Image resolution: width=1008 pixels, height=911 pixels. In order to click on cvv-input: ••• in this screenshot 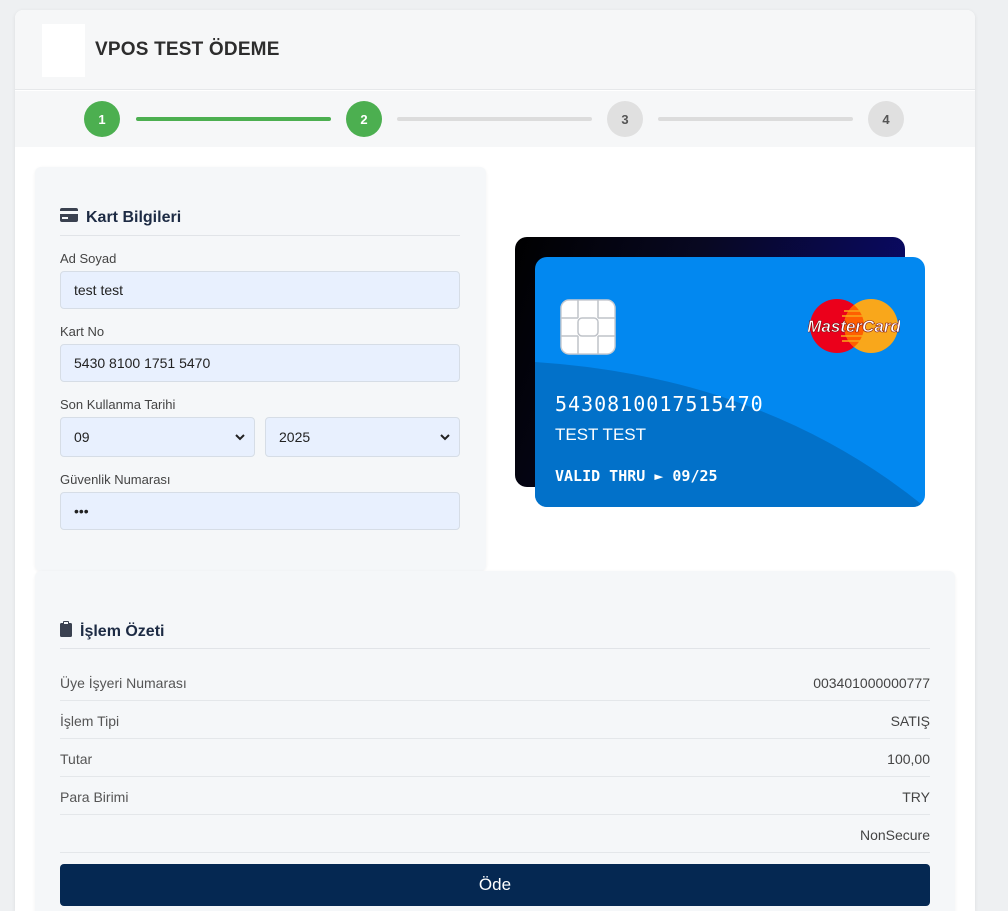, I will do `click(260, 511)`.